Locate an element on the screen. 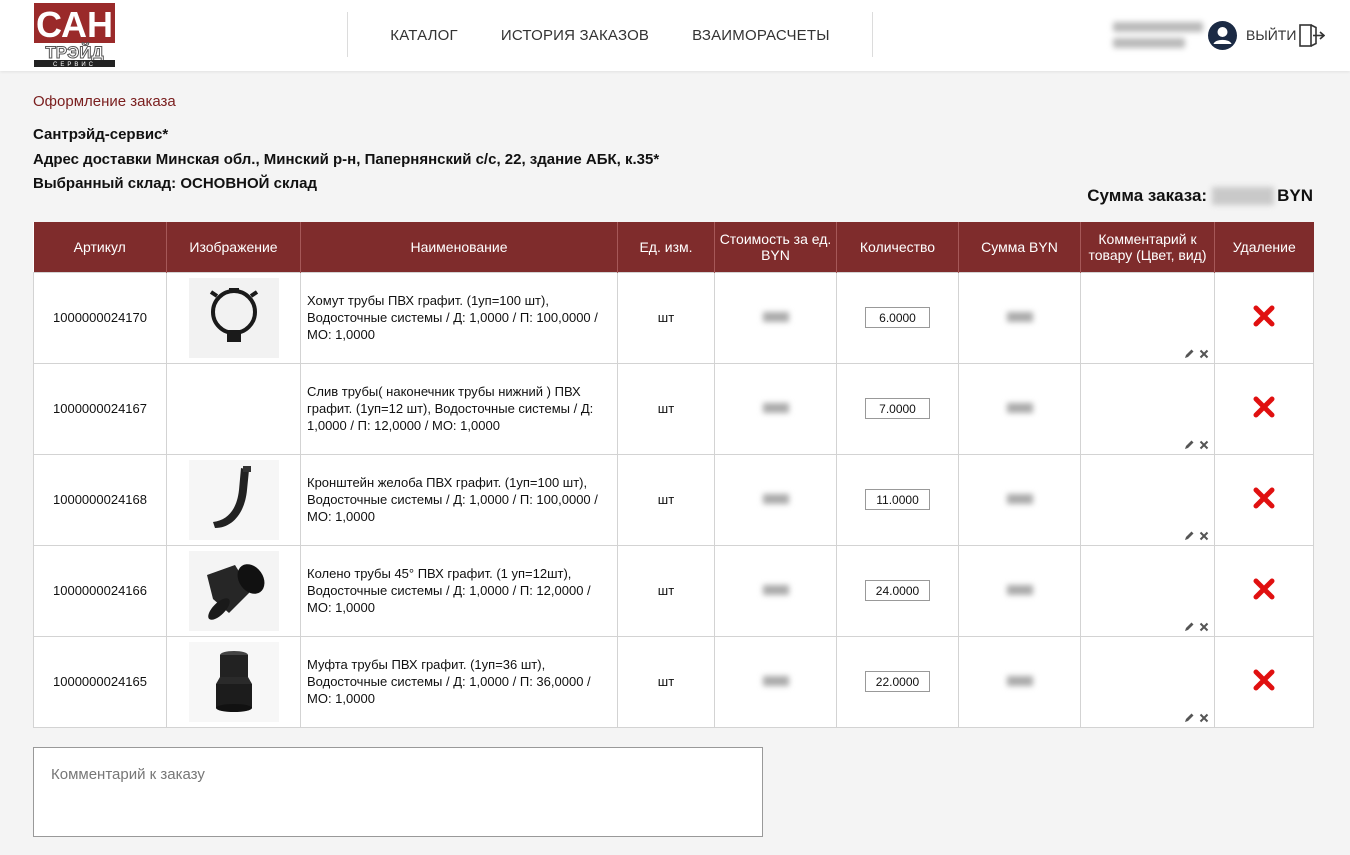 The image size is (1350, 855). bracket-product-image is located at coordinates (233, 499).